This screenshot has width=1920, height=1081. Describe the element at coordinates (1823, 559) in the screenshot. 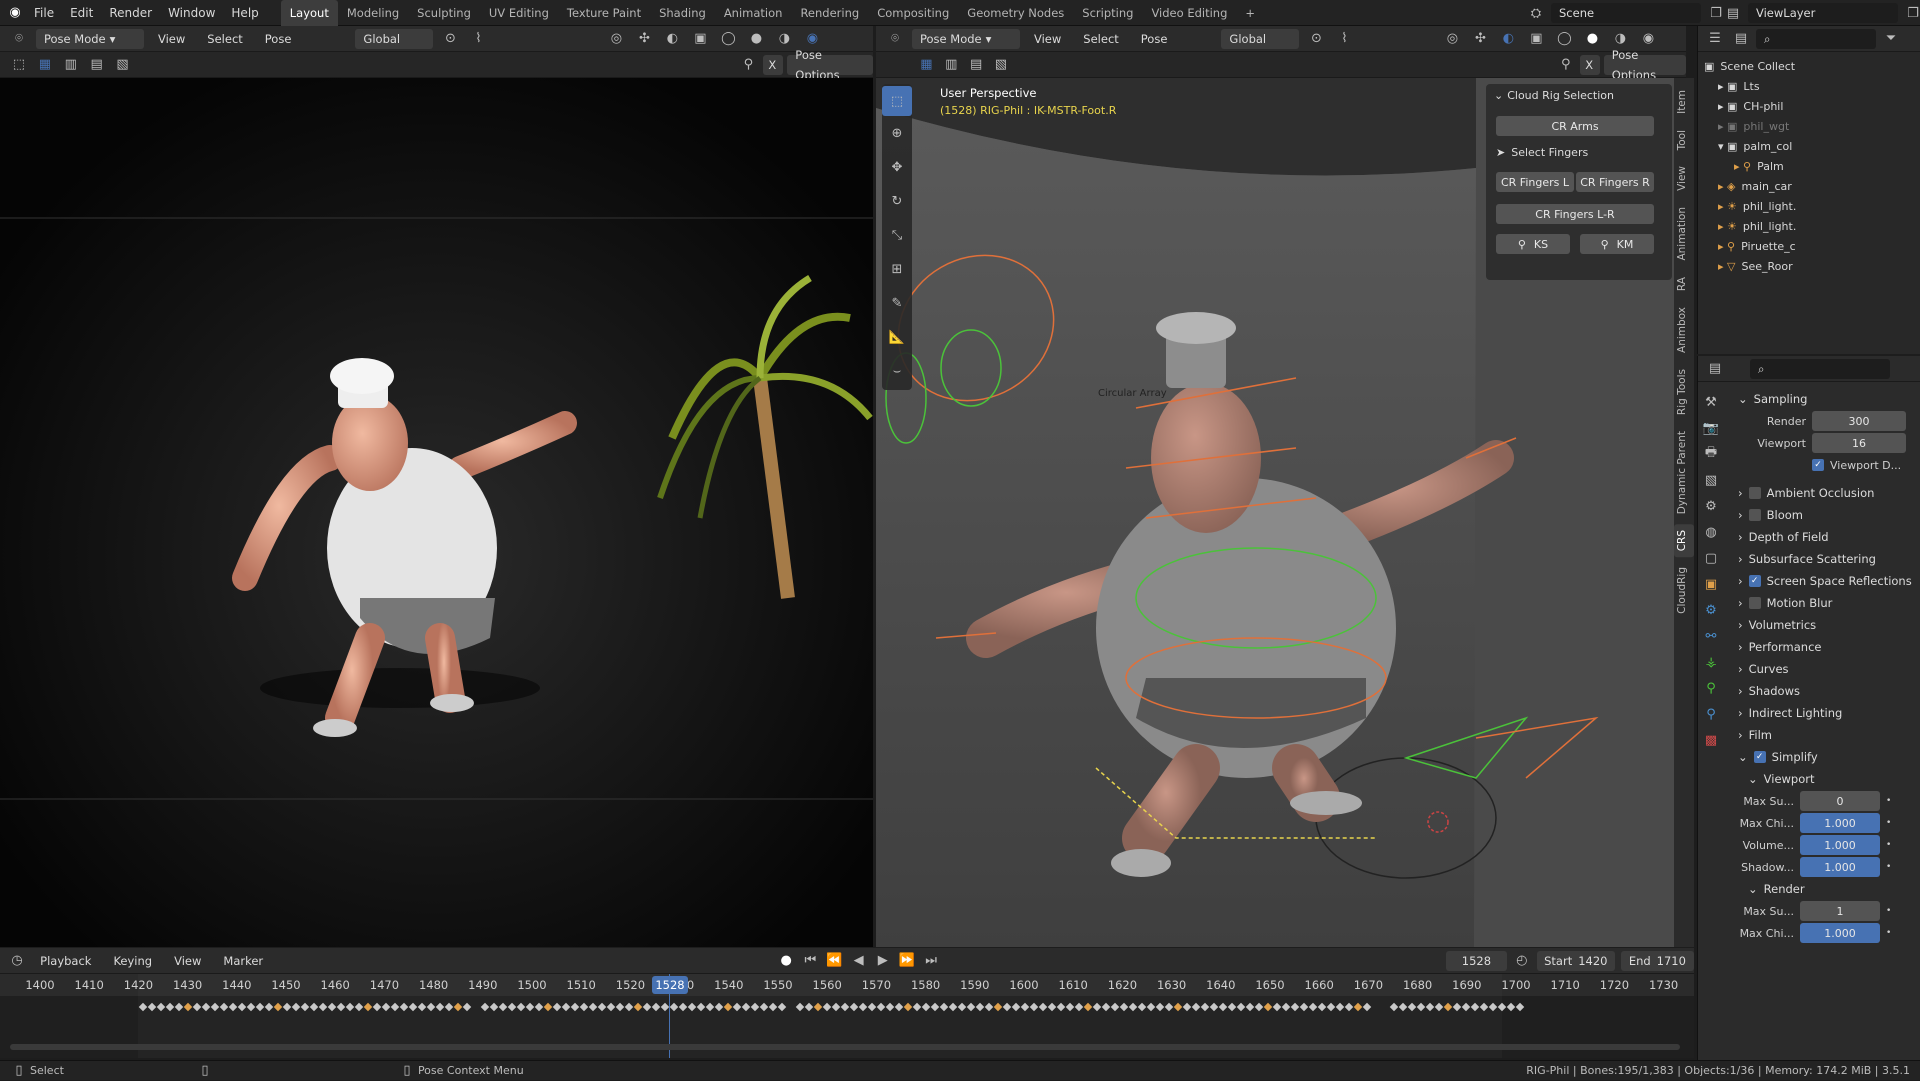

I see `section-subsurface-scattering: › Subsurface Scattering` at that location.